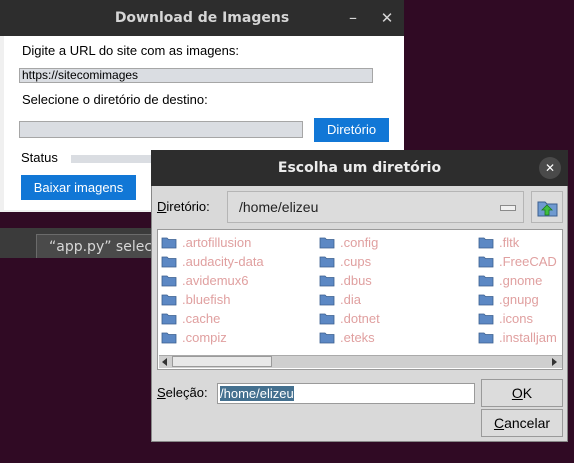 This screenshot has width=574, height=463. Describe the element at coordinates (396, 261) in the screenshot. I see `file-list-item: .cups` at that location.